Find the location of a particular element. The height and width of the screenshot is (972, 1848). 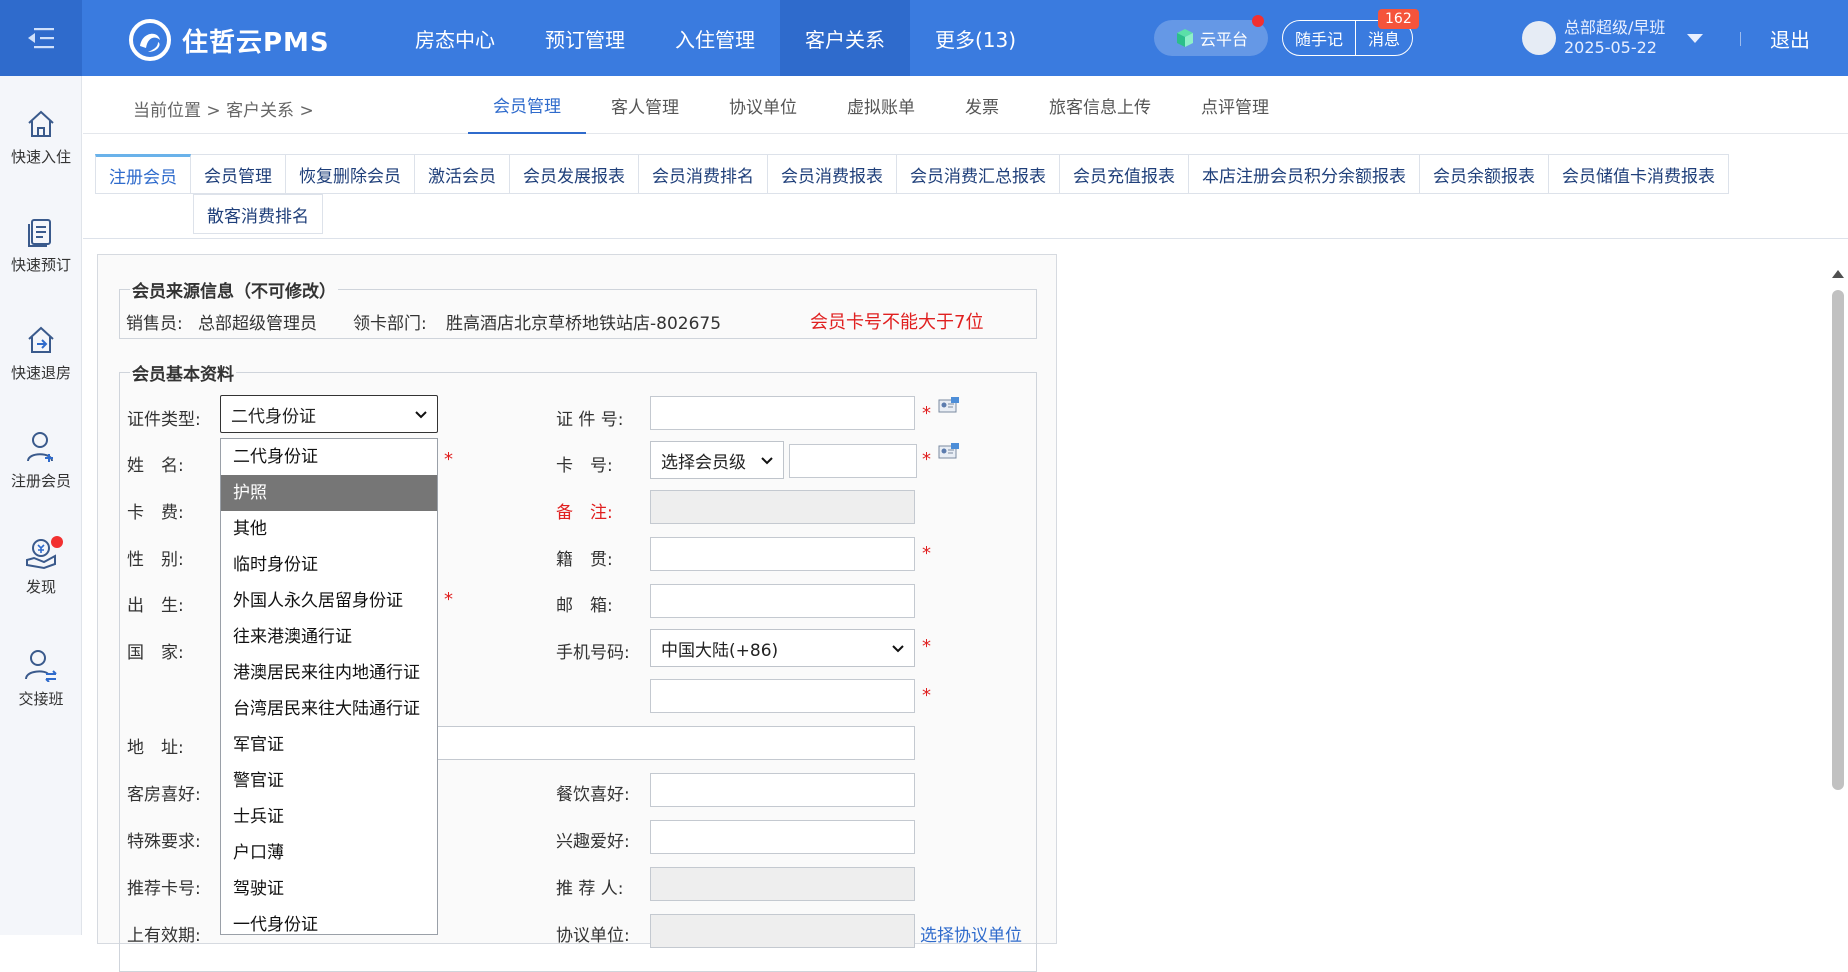

card-number-label: 卡 号: is located at coordinates (584, 466).